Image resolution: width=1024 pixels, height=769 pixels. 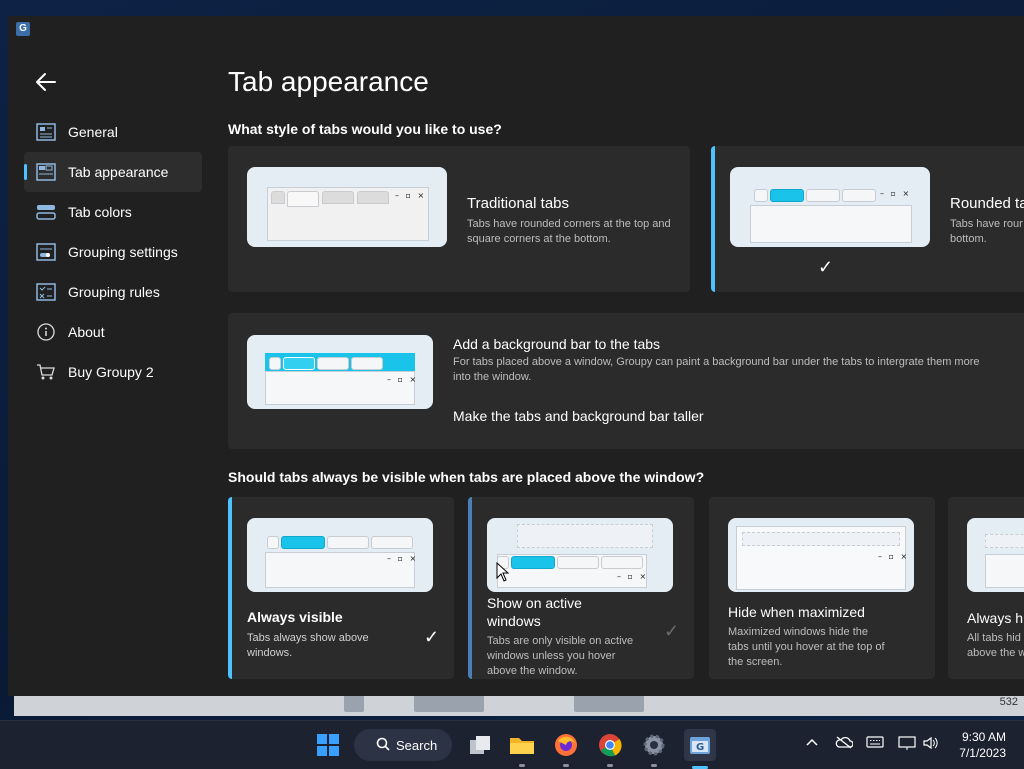 I want to click on hide-when-maximized-preview: – ▫ ×, so click(x=821, y=555).